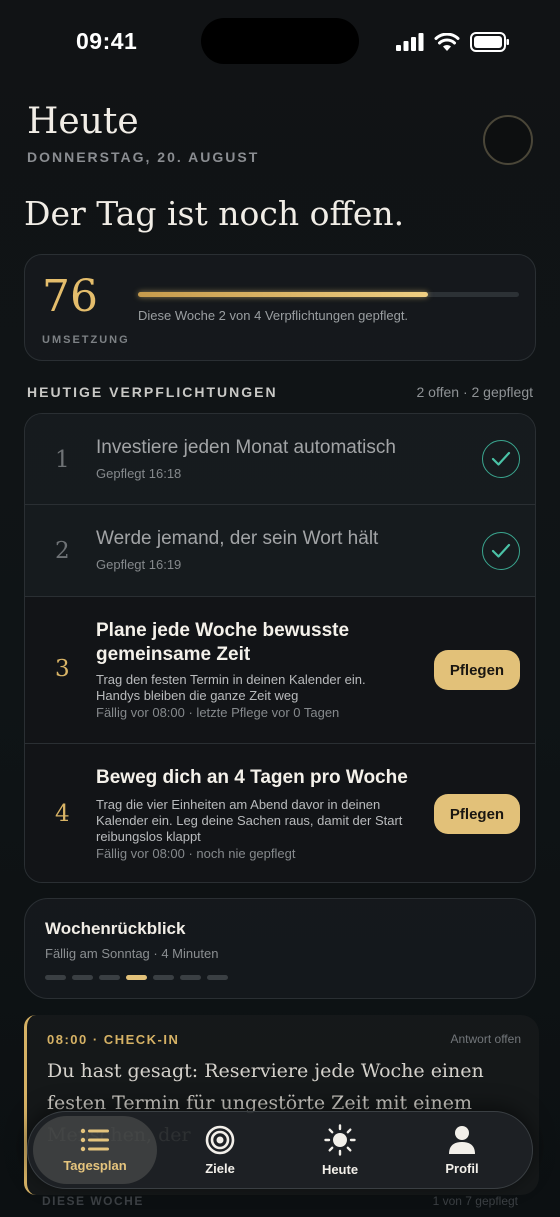 The width and height of the screenshot is (560, 1217). Describe the element at coordinates (447, 41) in the screenshot. I see `wifi-icon` at that location.